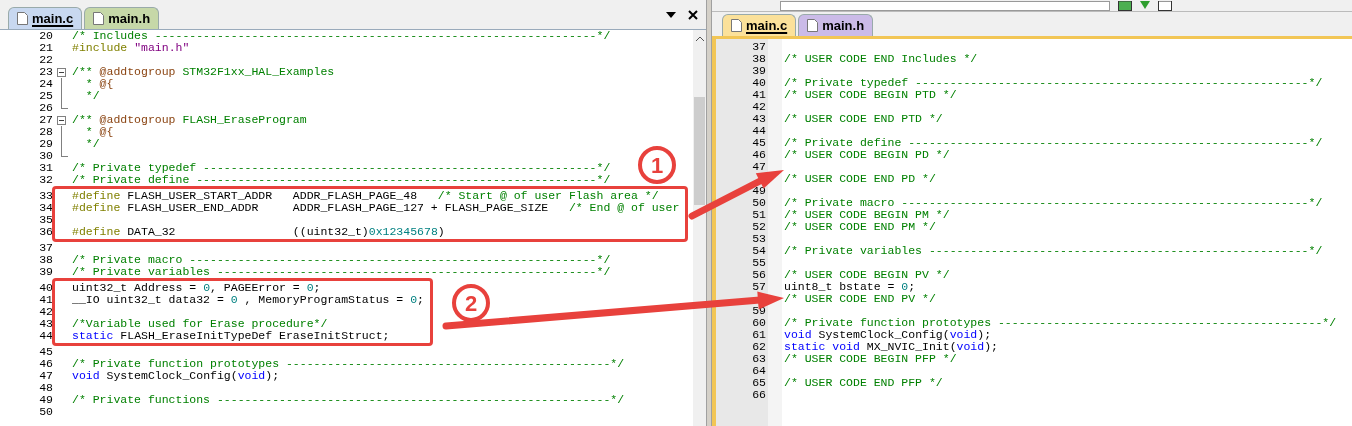 This screenshot has width=1352, height=426. Describe the element at coordinates (46, 72) in the screenshot. I see `line-number: 23` at that location.